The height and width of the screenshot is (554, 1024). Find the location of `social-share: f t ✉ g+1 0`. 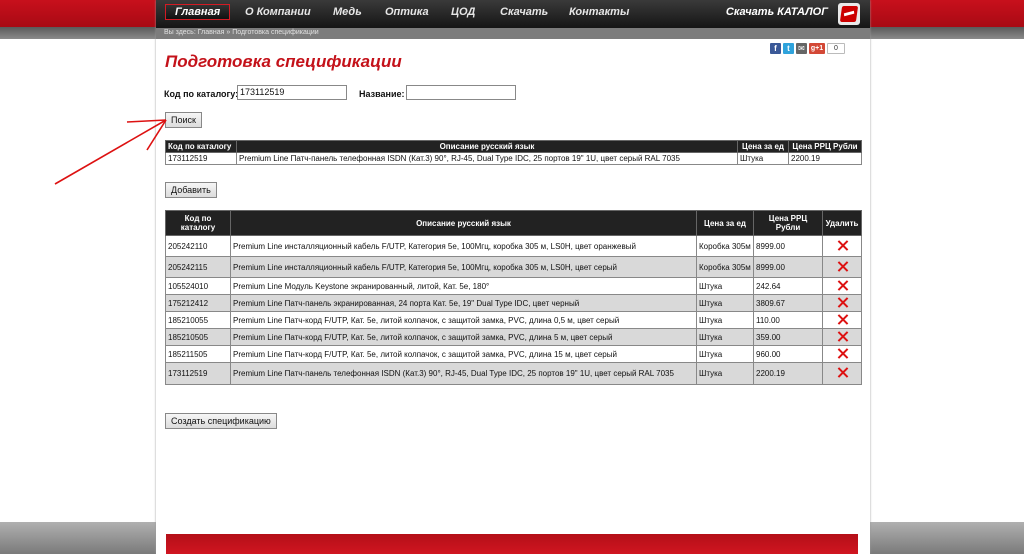

social-share: f t ✉ g+1 0 is located at coordinates (807, 48).